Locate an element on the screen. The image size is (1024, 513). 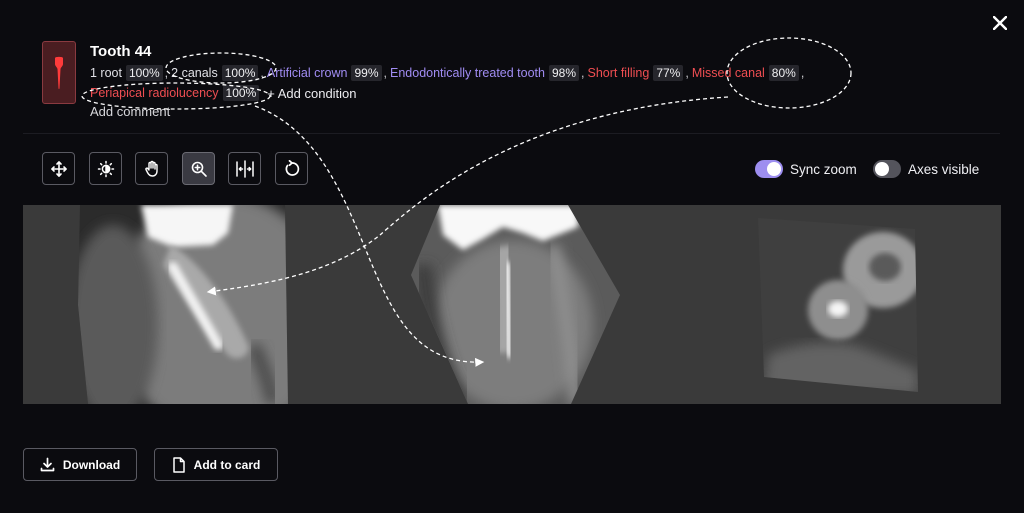
sync-zoom-toggle: Sync zoom is located at coordinates (806, 169).